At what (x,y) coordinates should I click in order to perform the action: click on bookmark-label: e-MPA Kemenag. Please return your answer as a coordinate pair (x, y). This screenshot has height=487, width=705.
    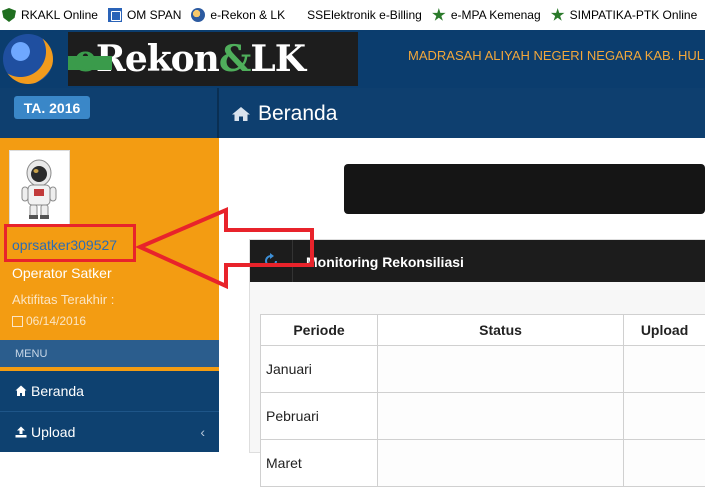
    Looking at the image, I should click on (496, 15).